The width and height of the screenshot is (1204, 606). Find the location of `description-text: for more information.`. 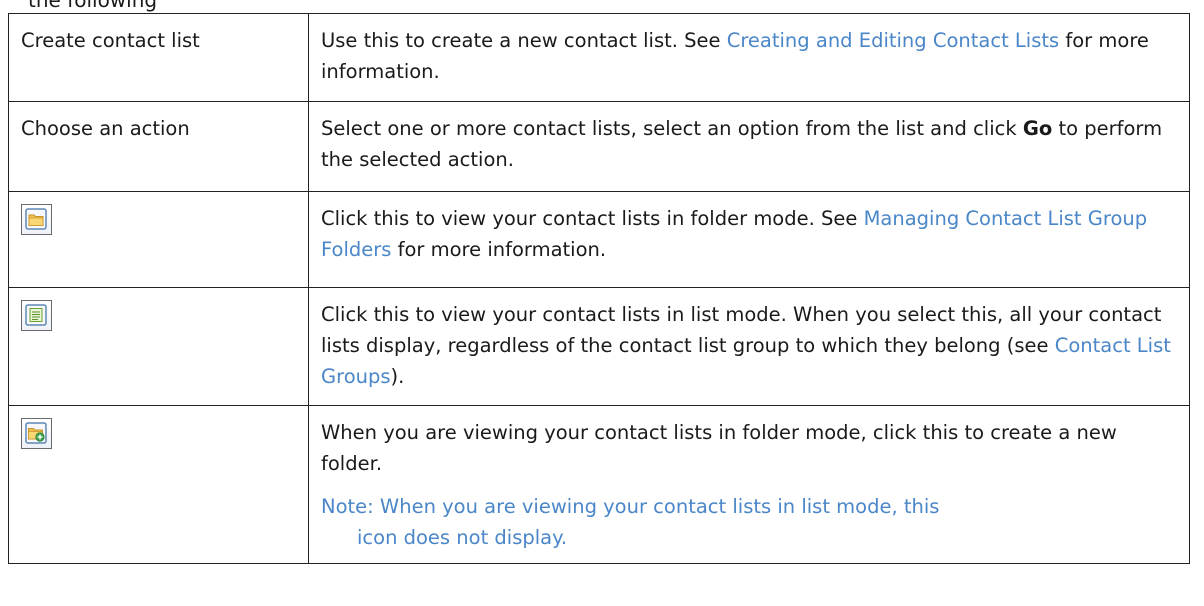

description-text: for more information. is located at coordinates (499, 249).